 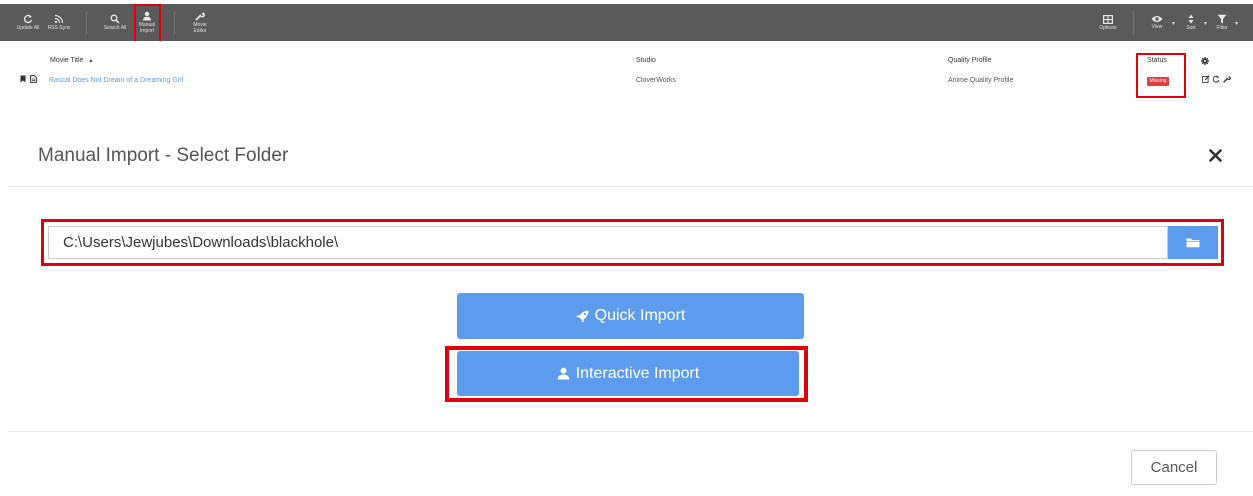 I want to click on rss-sync-label: RSS Sync, so click(x=59, y=28).